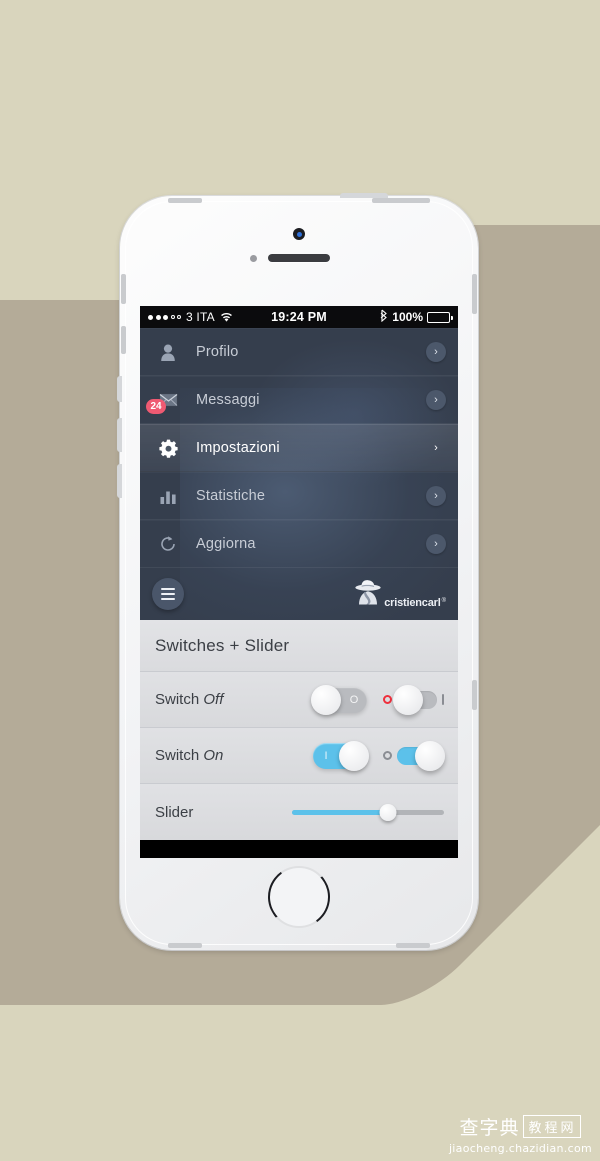 This screenshot has width=600, height=1161. I want to click on status-bar: 3 ITA 19:24 PM 100%, so click(299, 317).